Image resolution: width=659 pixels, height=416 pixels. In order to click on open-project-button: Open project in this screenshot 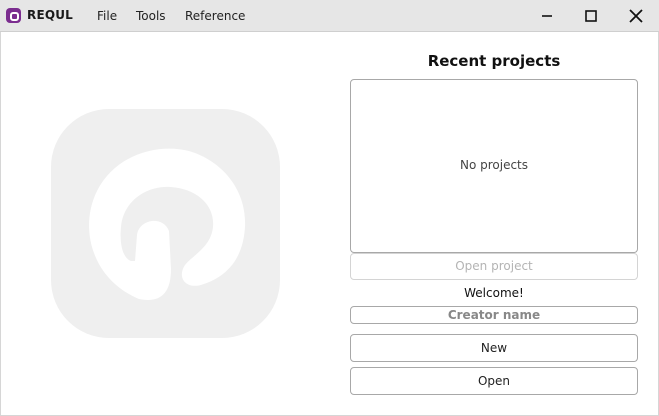, I will do `click(494, 266)`.